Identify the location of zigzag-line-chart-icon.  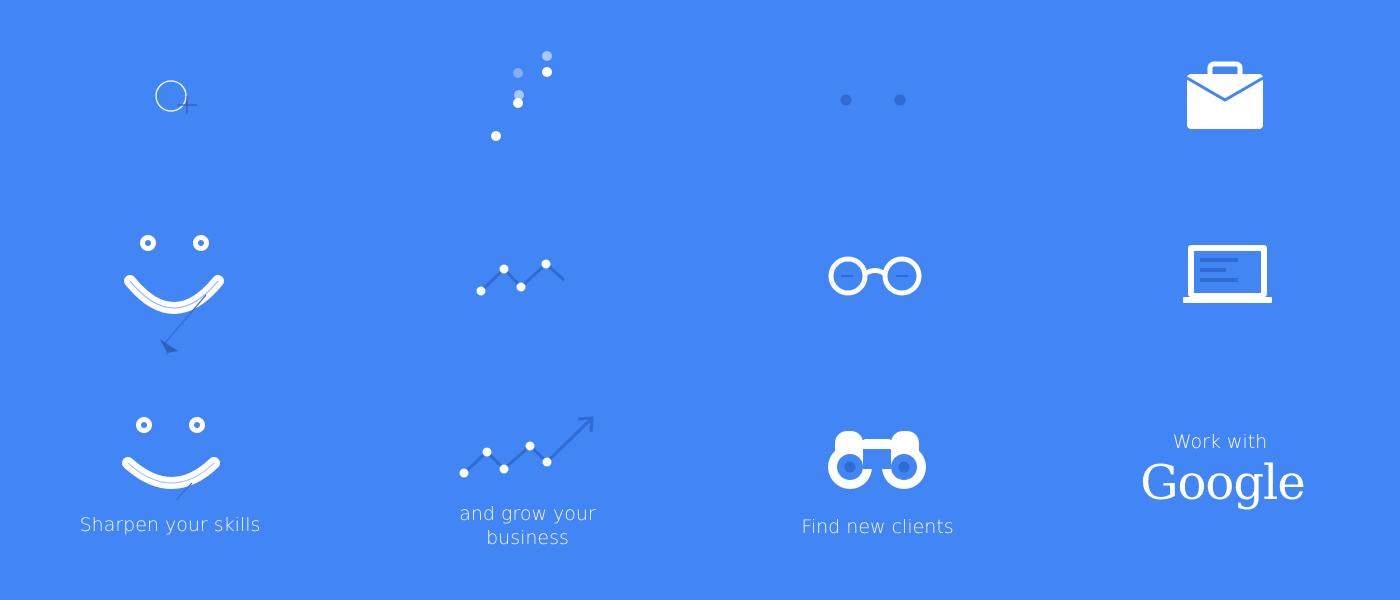
(520, 277).